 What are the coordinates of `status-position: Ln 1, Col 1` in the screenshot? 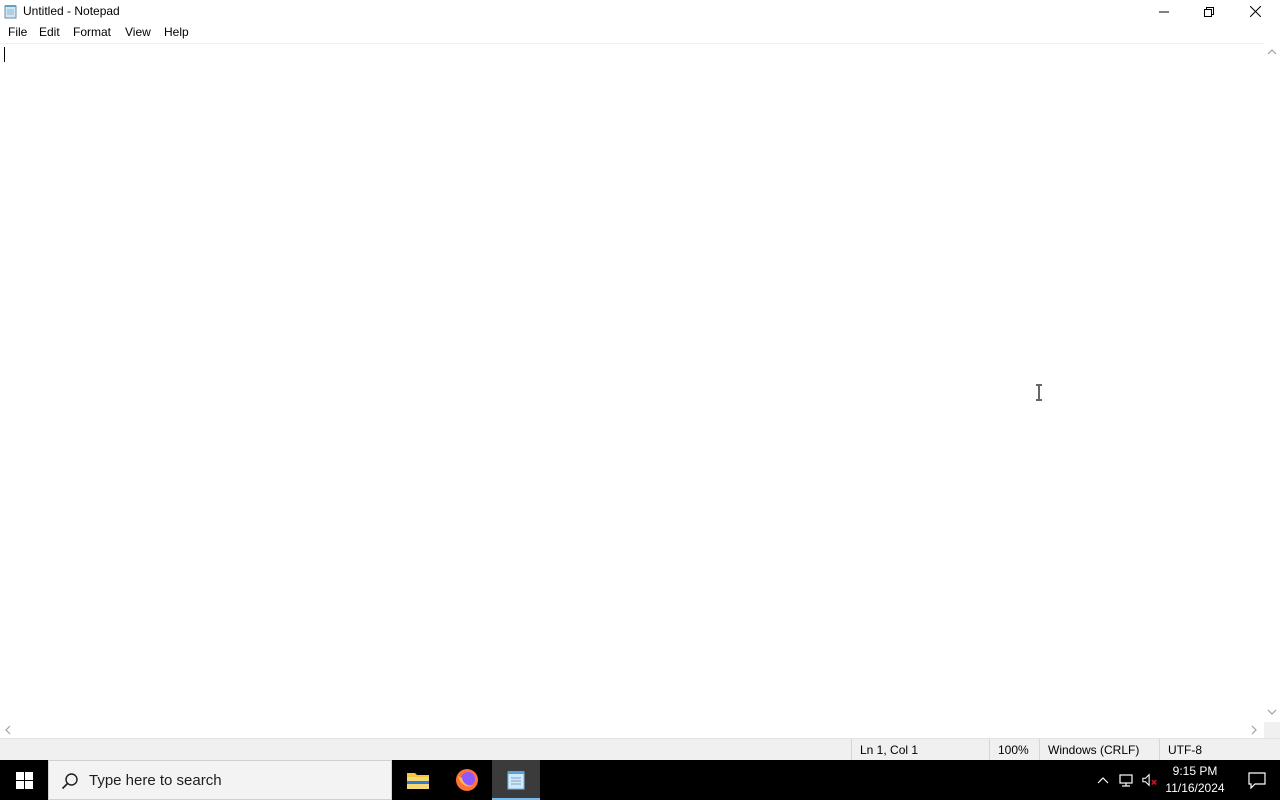 It's located at (920, 750).